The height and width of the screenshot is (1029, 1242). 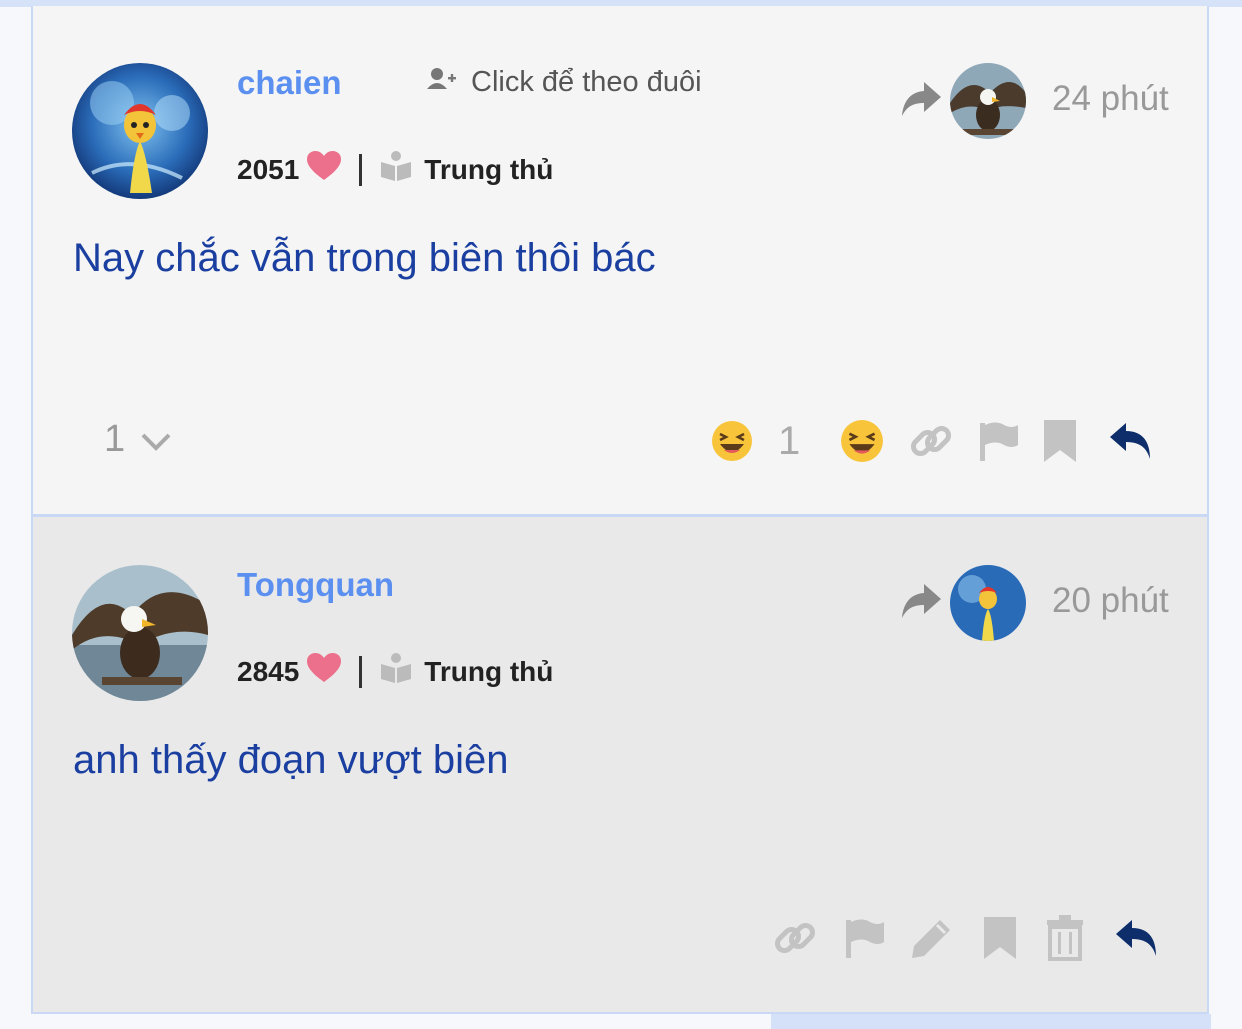 I want to click on vote-toggle: 1, so click(x=137, y=439).